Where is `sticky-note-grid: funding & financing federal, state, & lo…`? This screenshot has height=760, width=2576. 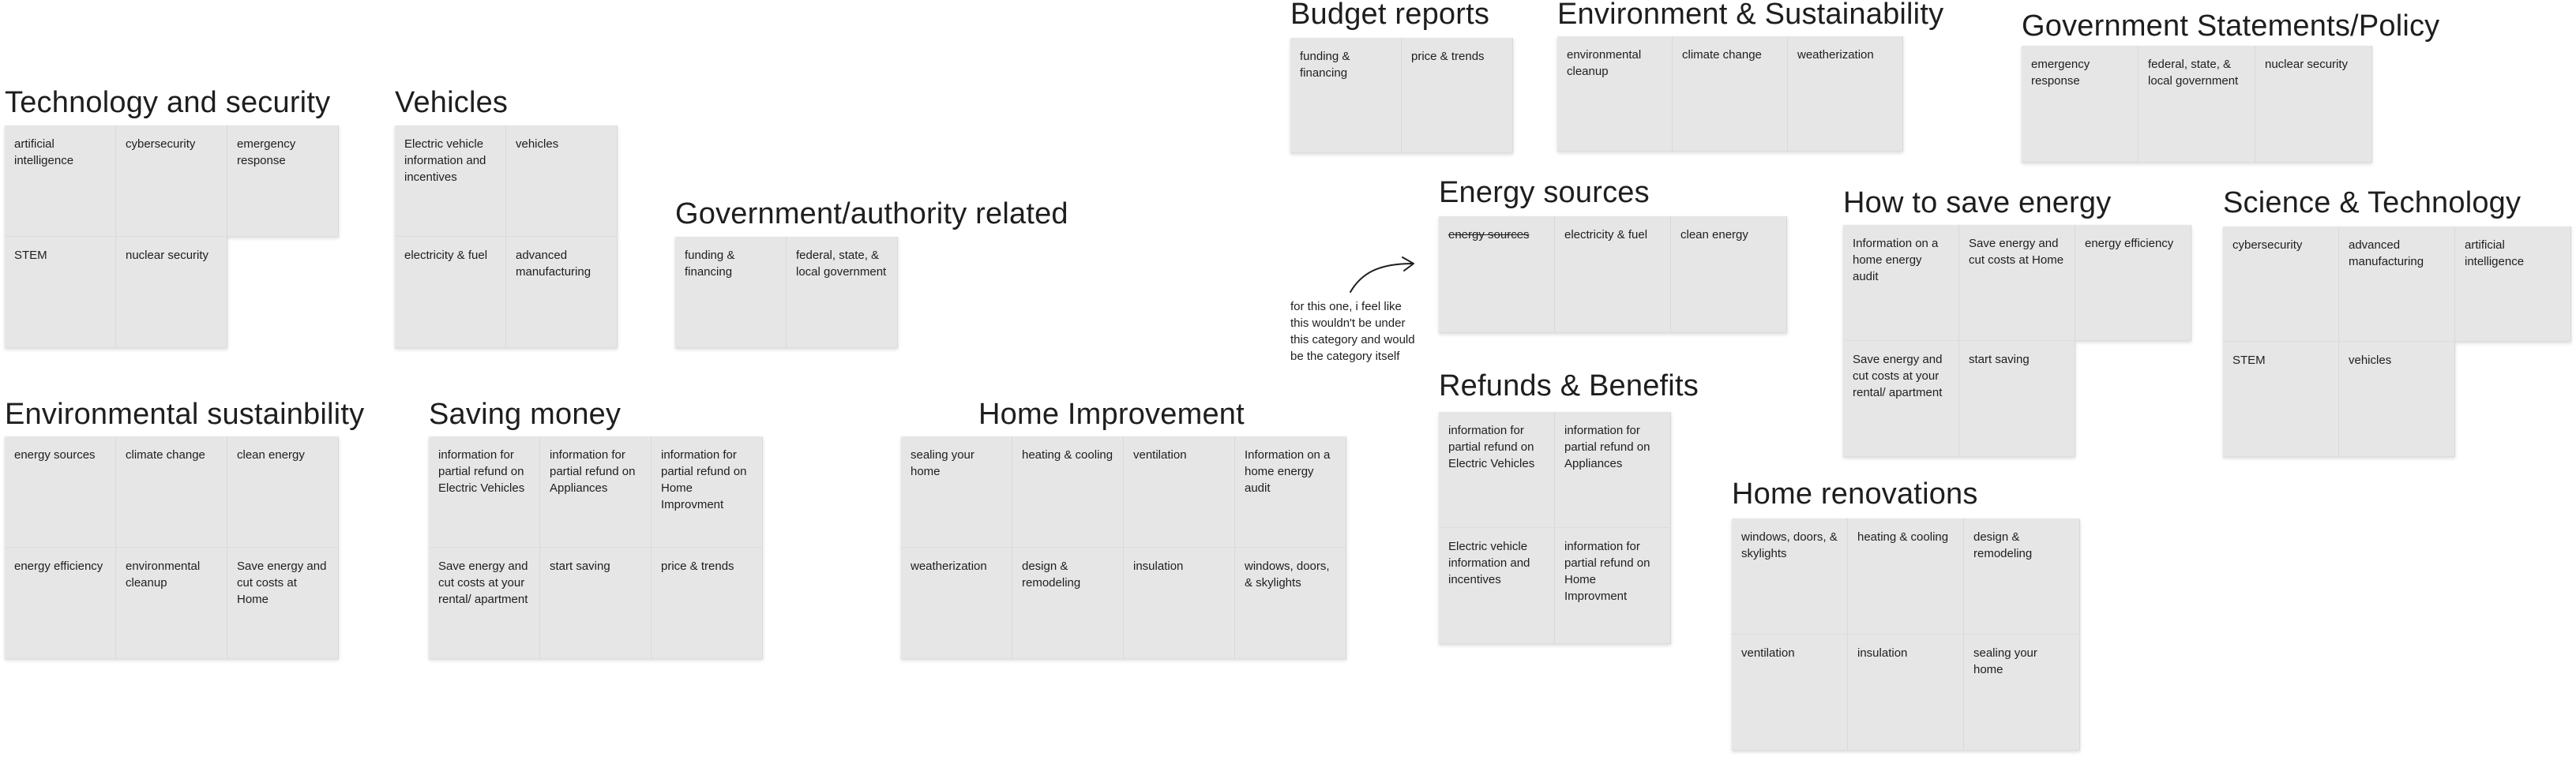 sticky-note-grid: funding & financing federal, state, & lo… is located at coordinates (786, 292).